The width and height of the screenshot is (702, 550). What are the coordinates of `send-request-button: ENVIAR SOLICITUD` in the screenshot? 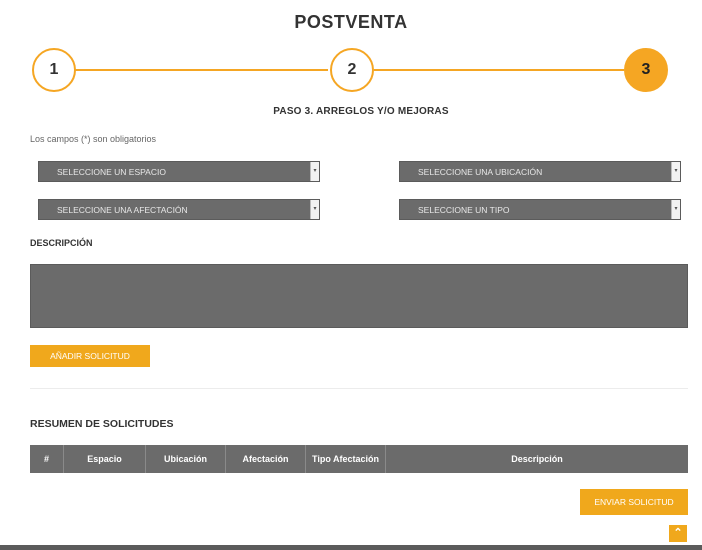 It's located at (634, 502).